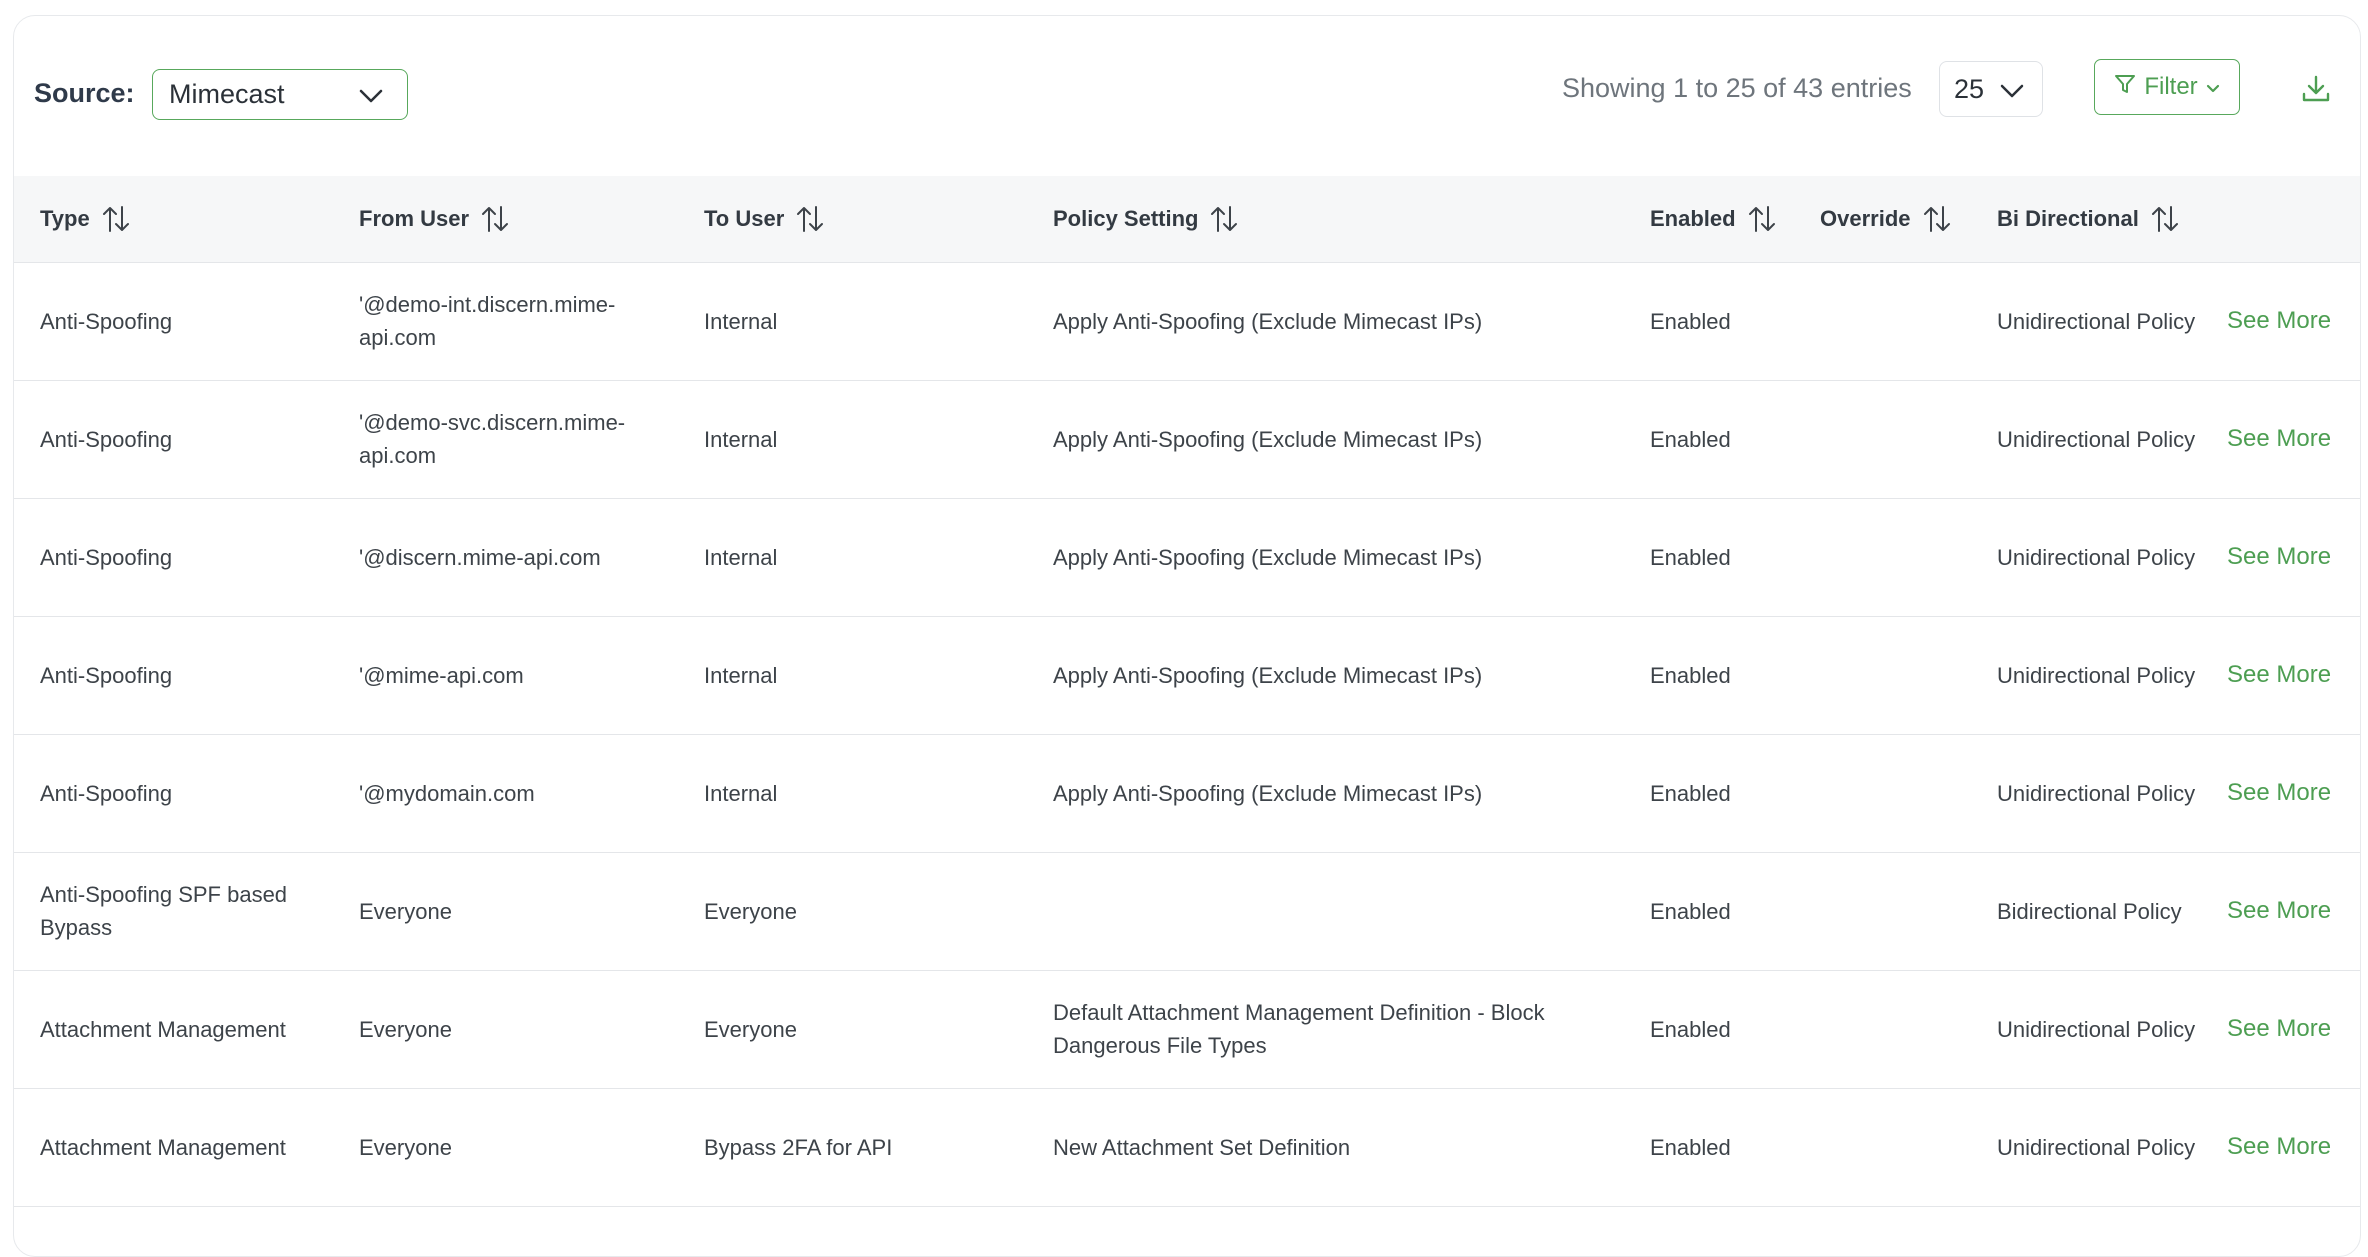  I want to click on source-select: Mimecast, so click(280, 94).